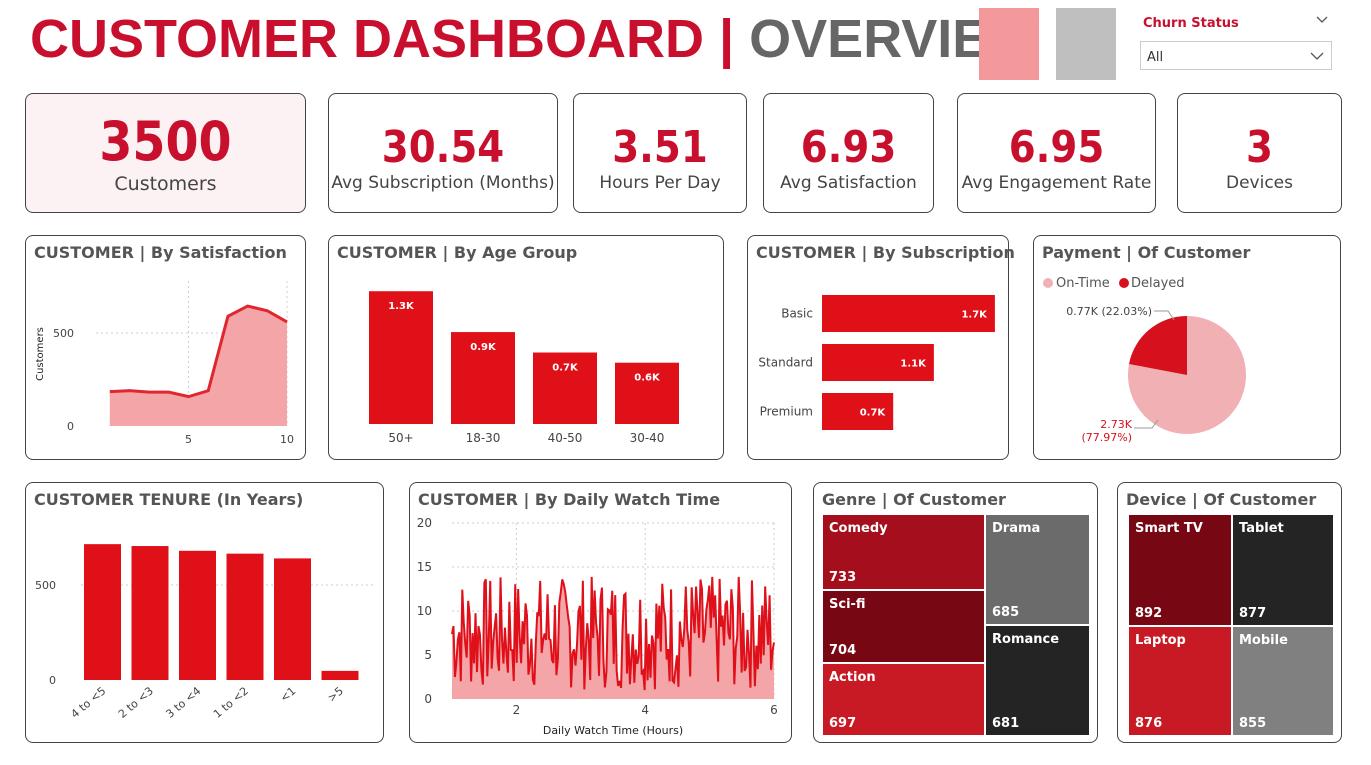  Describe the element at coordinates (913, 364) in the screenshot. I see `data-label: 1.1K` at that location.